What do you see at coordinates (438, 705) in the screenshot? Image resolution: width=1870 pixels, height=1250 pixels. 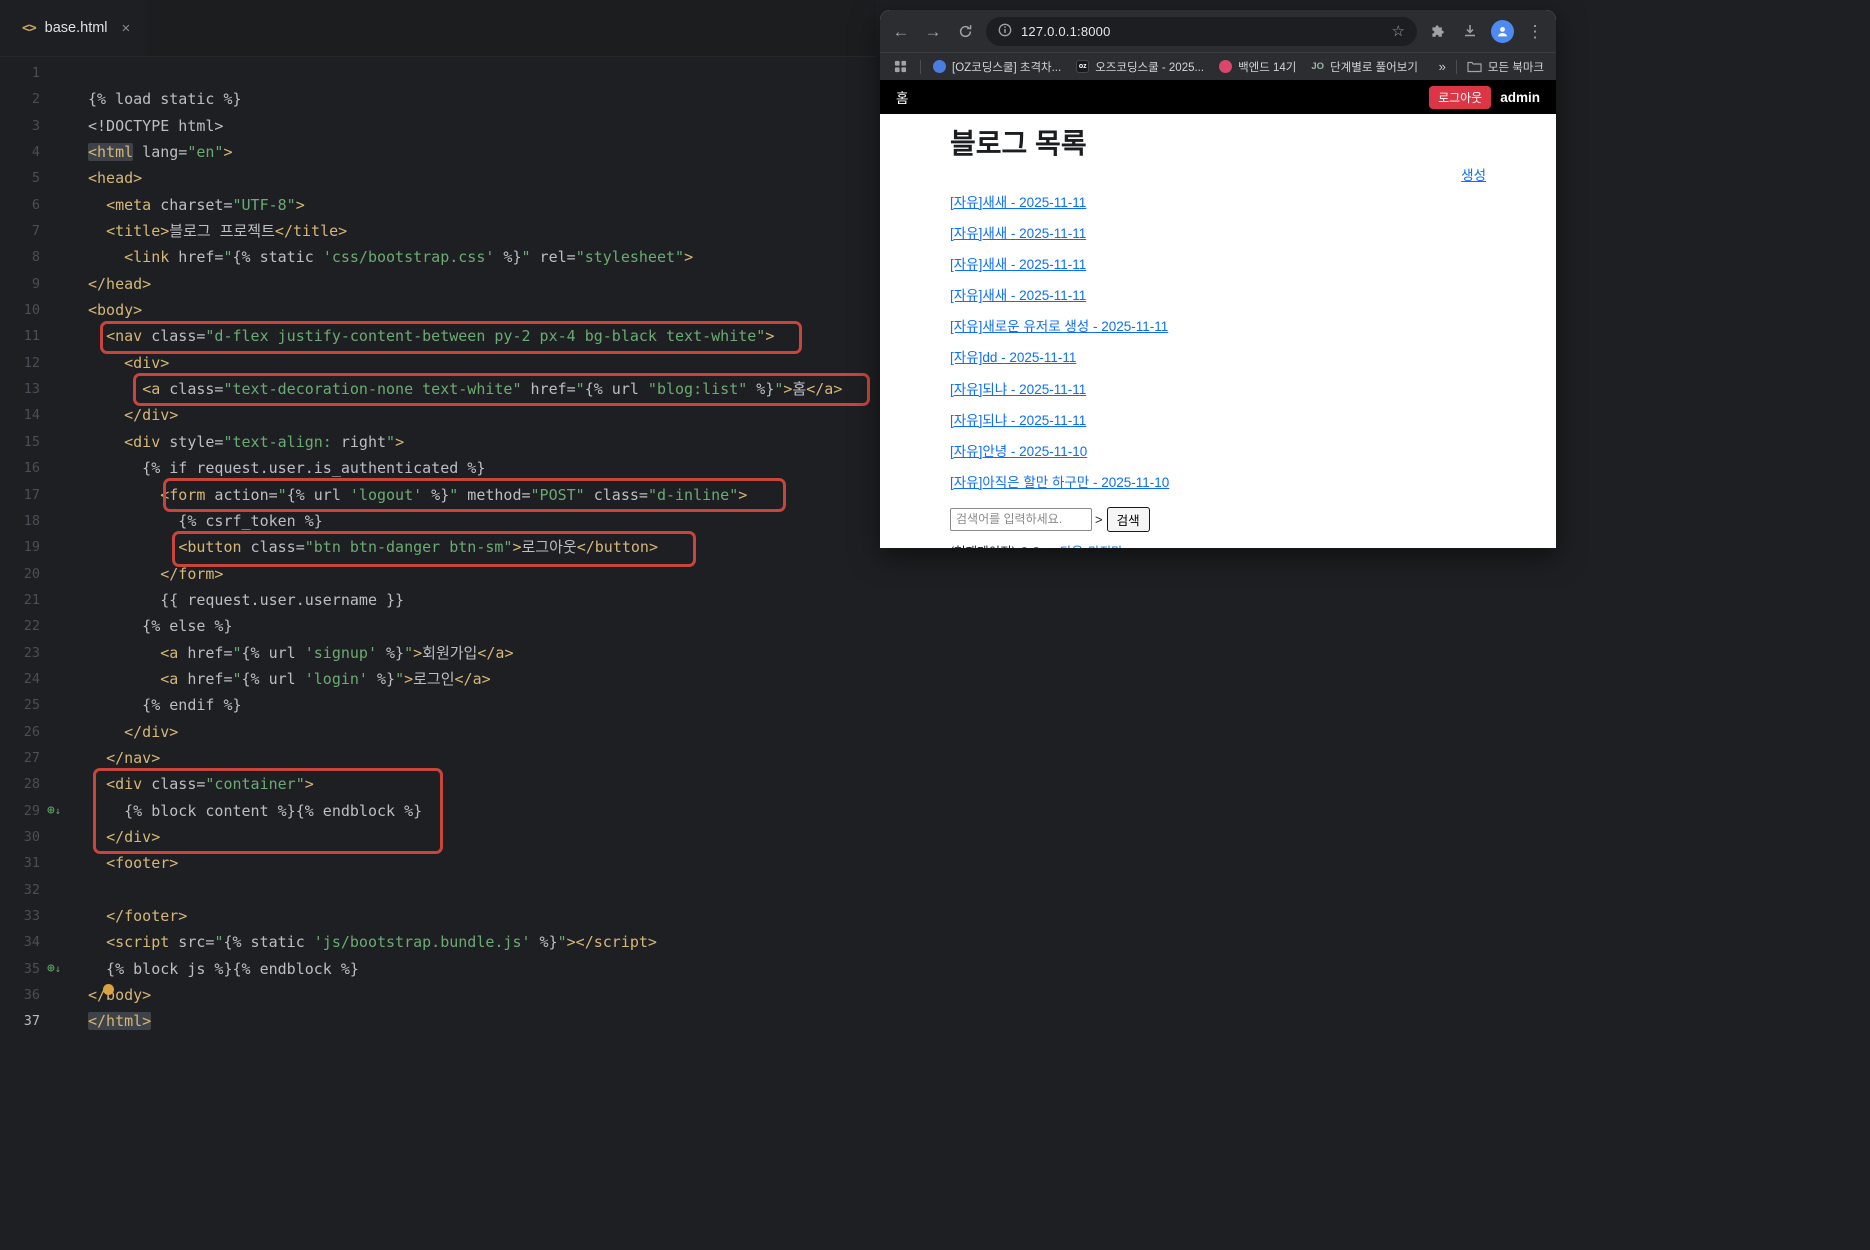 I see `code-line-25: 25 {% endif %}` at bounding box center [438, 705].